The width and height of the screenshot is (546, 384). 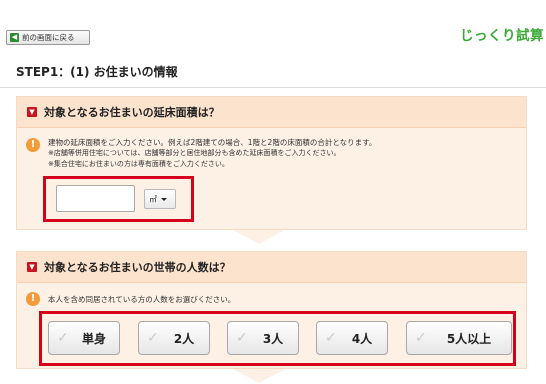 I want to click on title-divider, so click(x=273, y=87).